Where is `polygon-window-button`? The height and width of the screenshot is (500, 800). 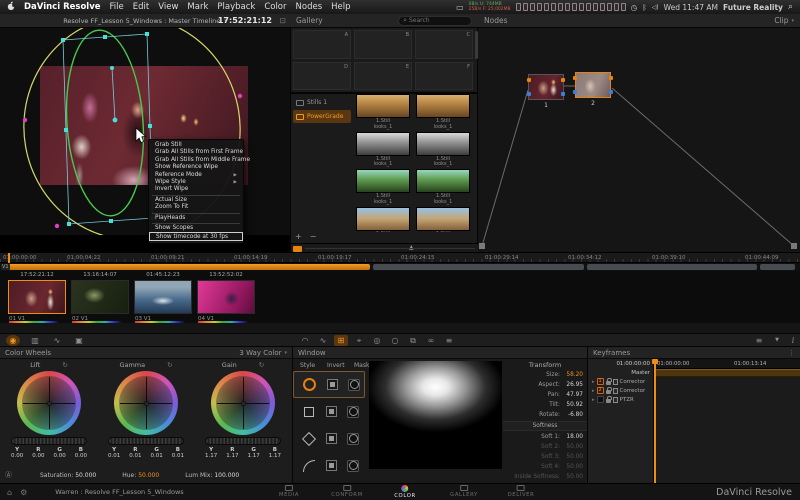
polygon-window-button is located at coordinates (308, 438).